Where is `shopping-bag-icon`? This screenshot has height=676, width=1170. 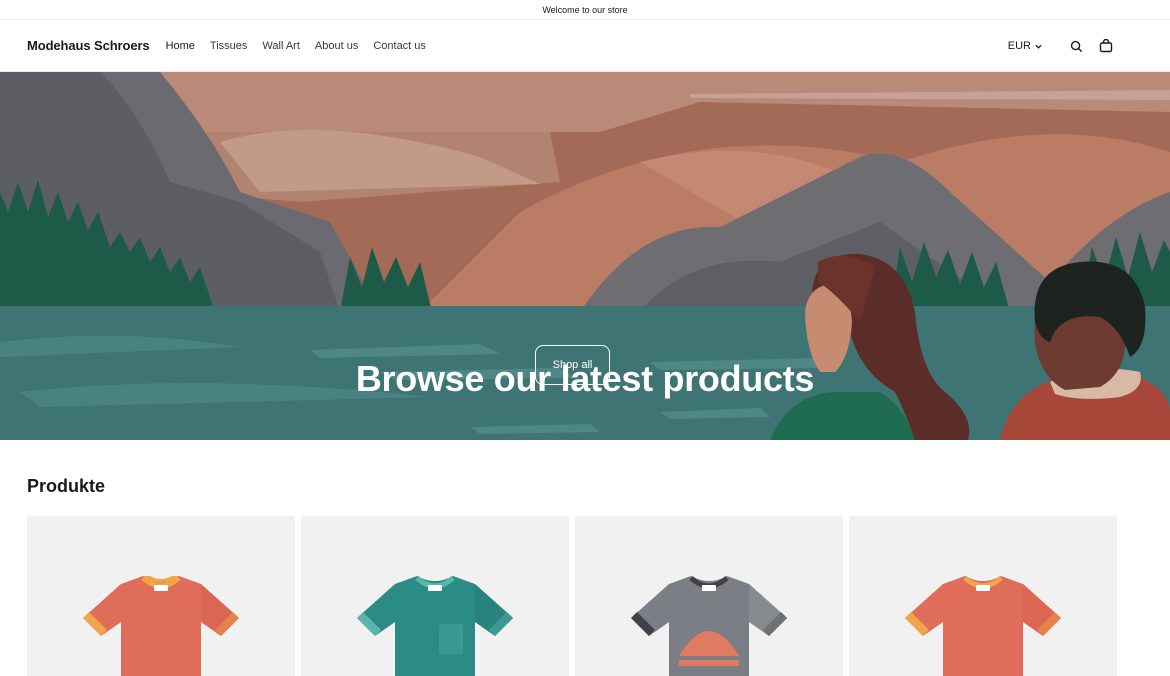
shopping-bag-icon is located at coordinates (1106, 46).